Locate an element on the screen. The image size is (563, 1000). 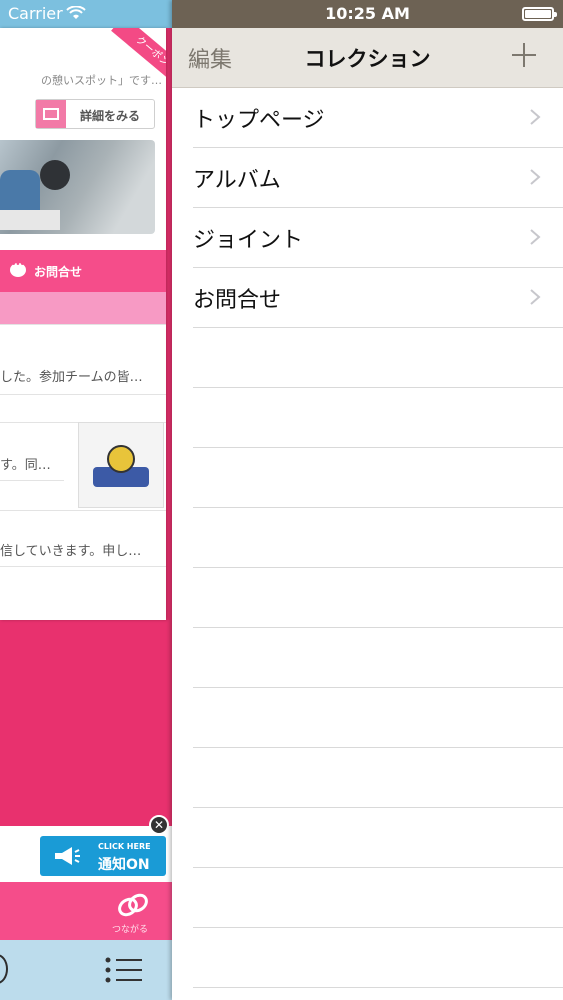
contact-label: お問合せ is located at coordinates (58, 272).